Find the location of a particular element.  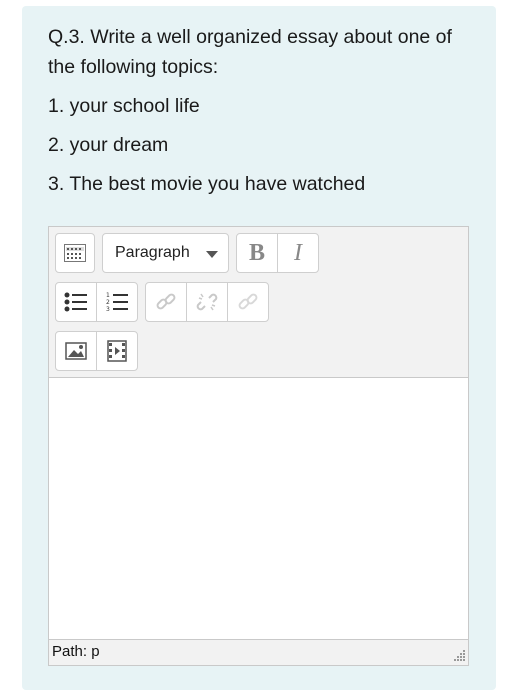

format-select-value: Paragraph is located at coordinates (152, 252).